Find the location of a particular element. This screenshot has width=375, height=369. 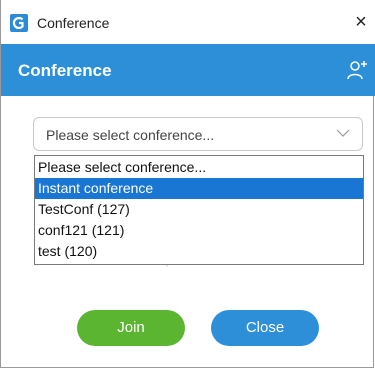

dropdown-option-conf121: conf121 (121) is located at coordinates (199, 230).